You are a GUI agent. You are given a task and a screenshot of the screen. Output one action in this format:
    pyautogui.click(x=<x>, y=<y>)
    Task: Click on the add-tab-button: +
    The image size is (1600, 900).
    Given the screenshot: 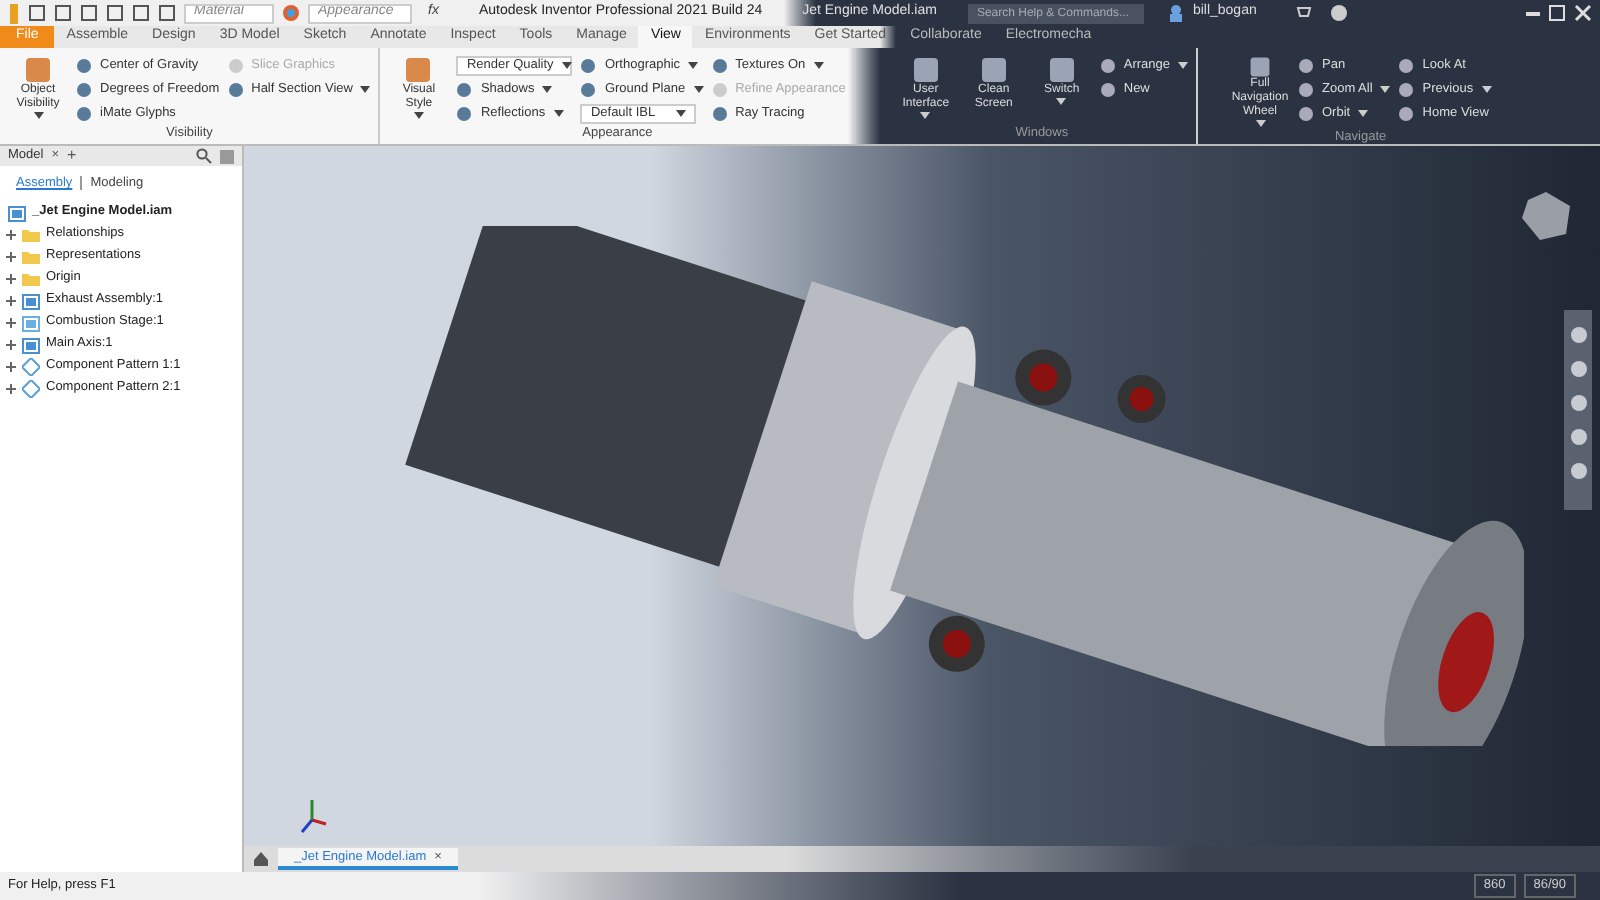 What is the action you would take?
    pyautogui.click(x=72, y=156)
    